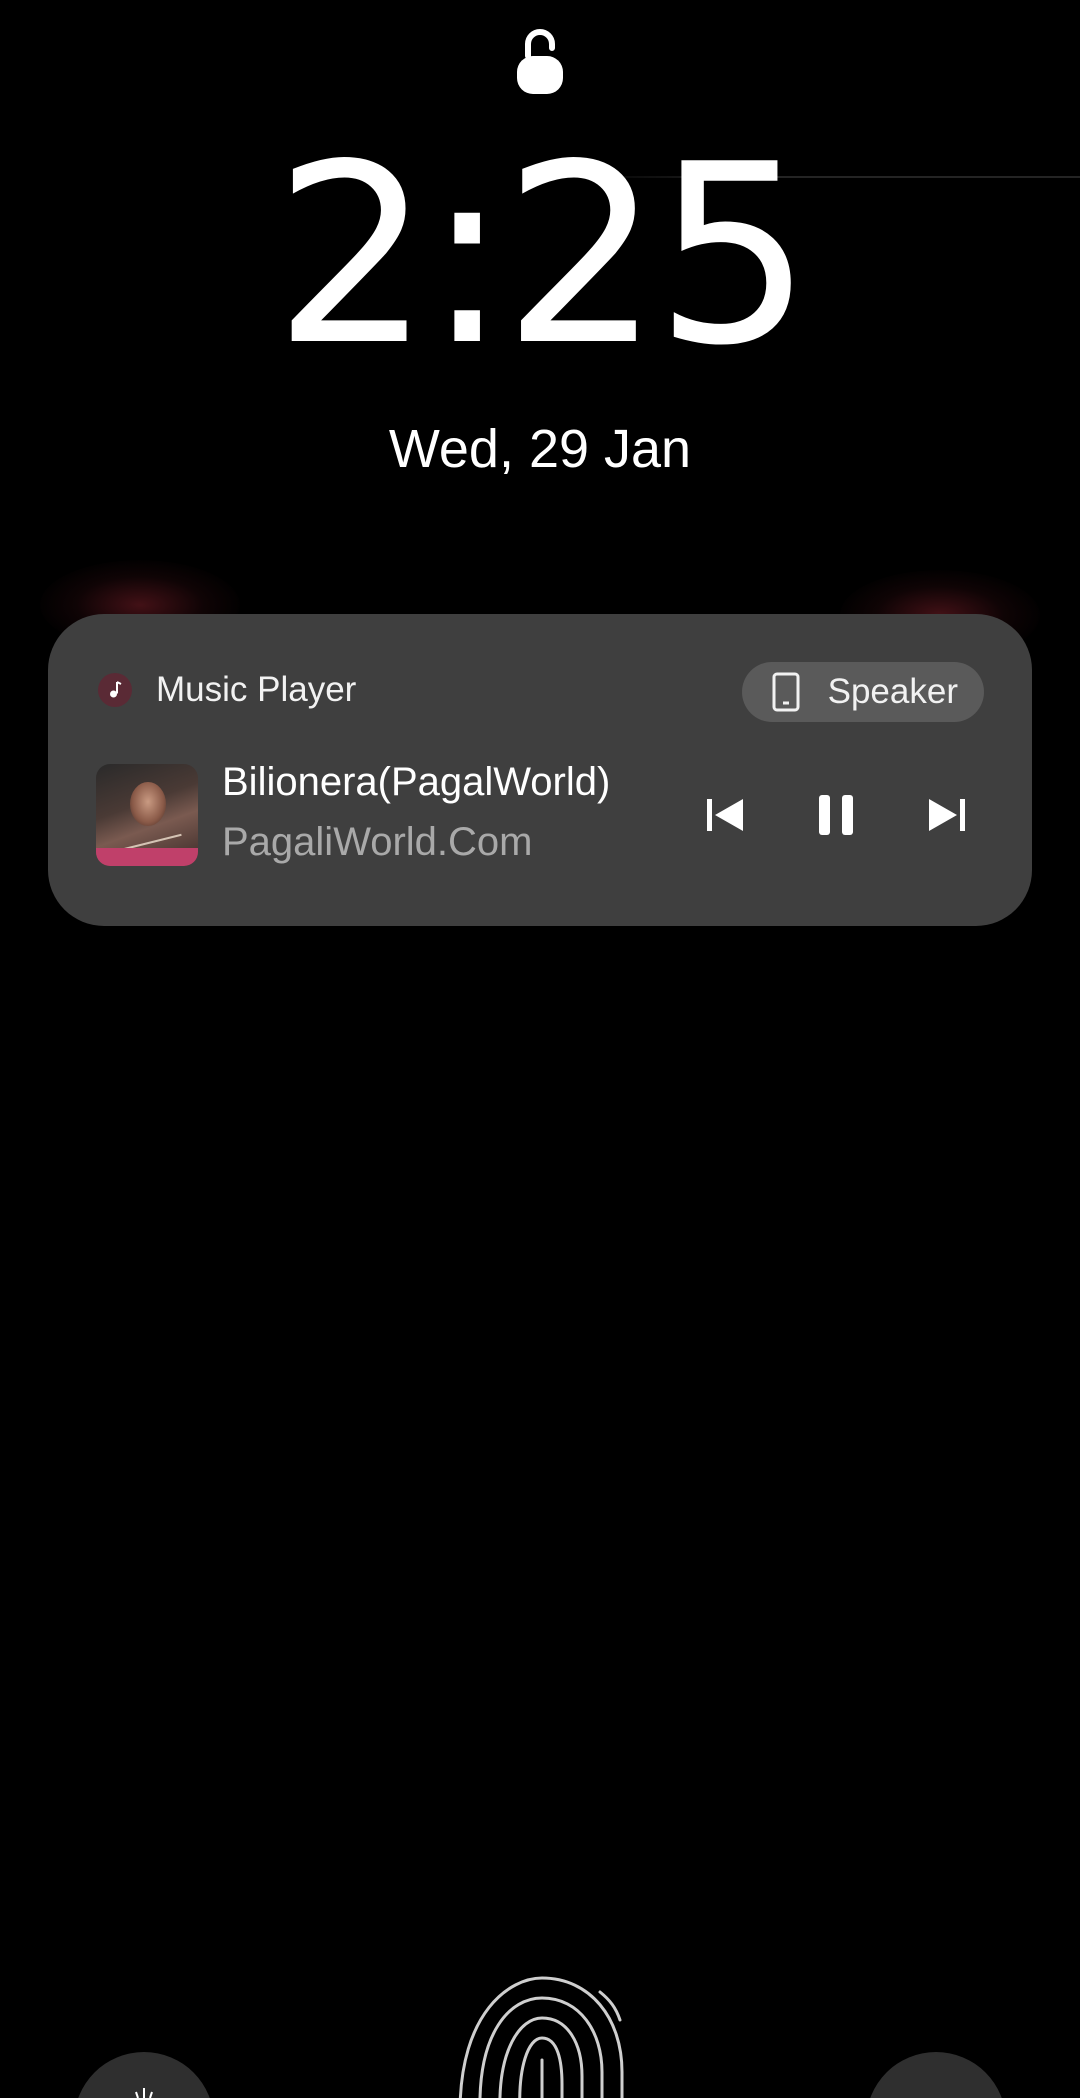  I want to click on next-track-button, so click(947, 815).